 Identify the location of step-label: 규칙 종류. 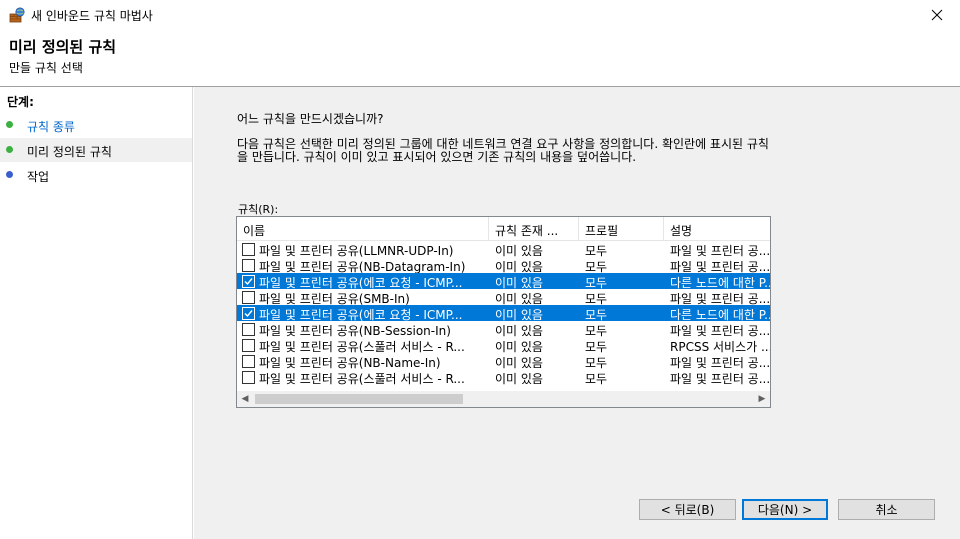
(51, 127).